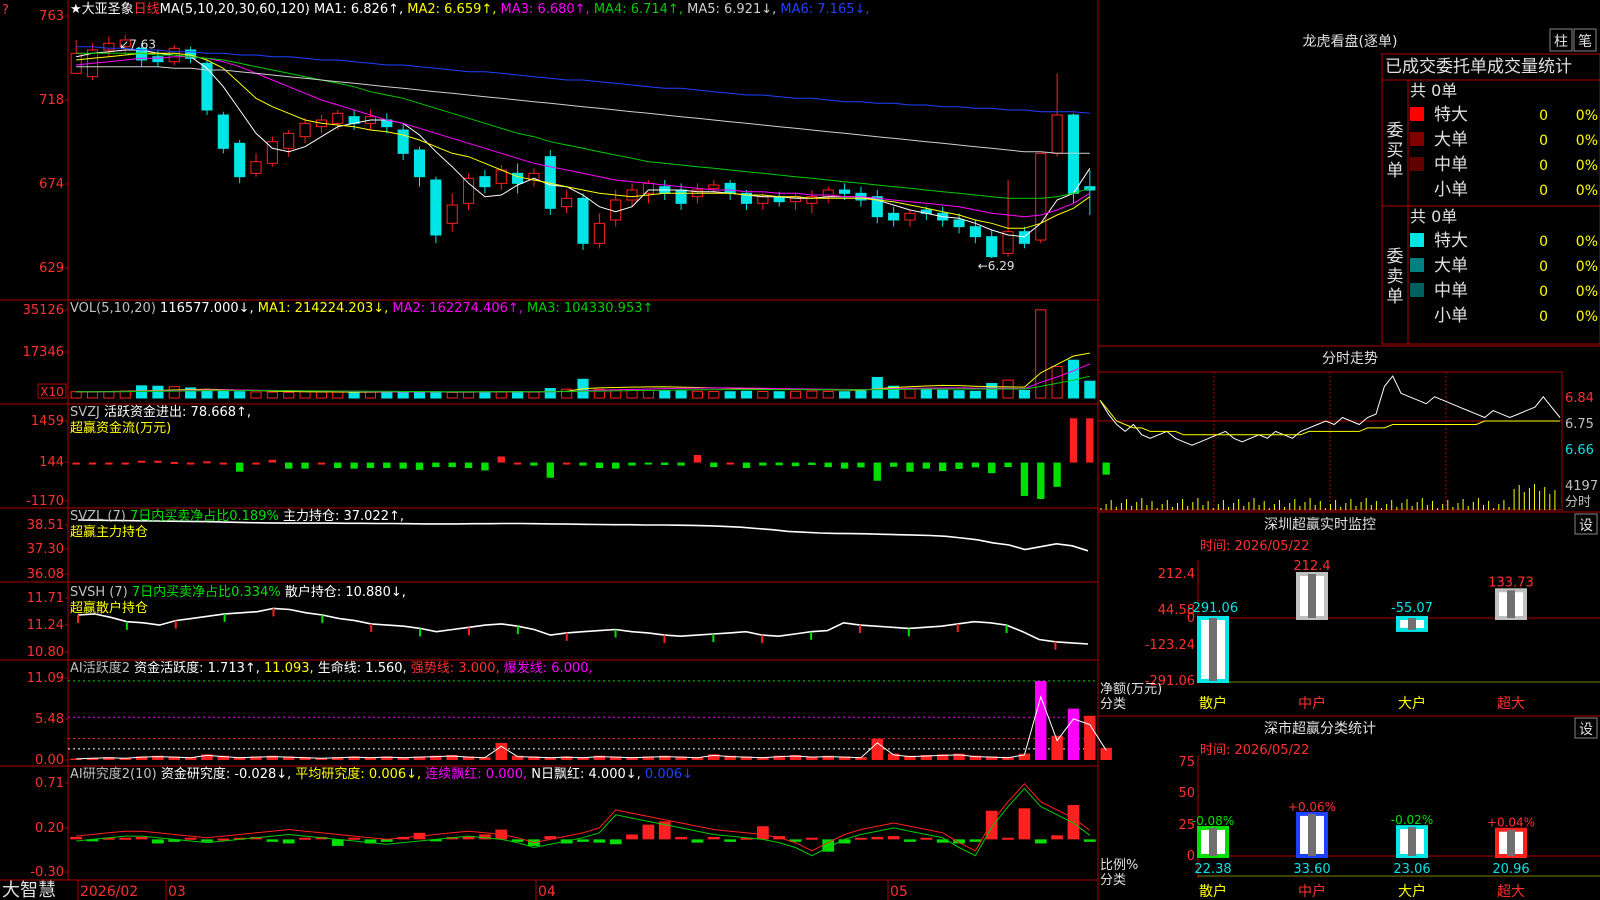  Describe the element at coordinates (102, 9) in the screenshot. I see `main-header-part-0: ★大亚圣象` at that location.